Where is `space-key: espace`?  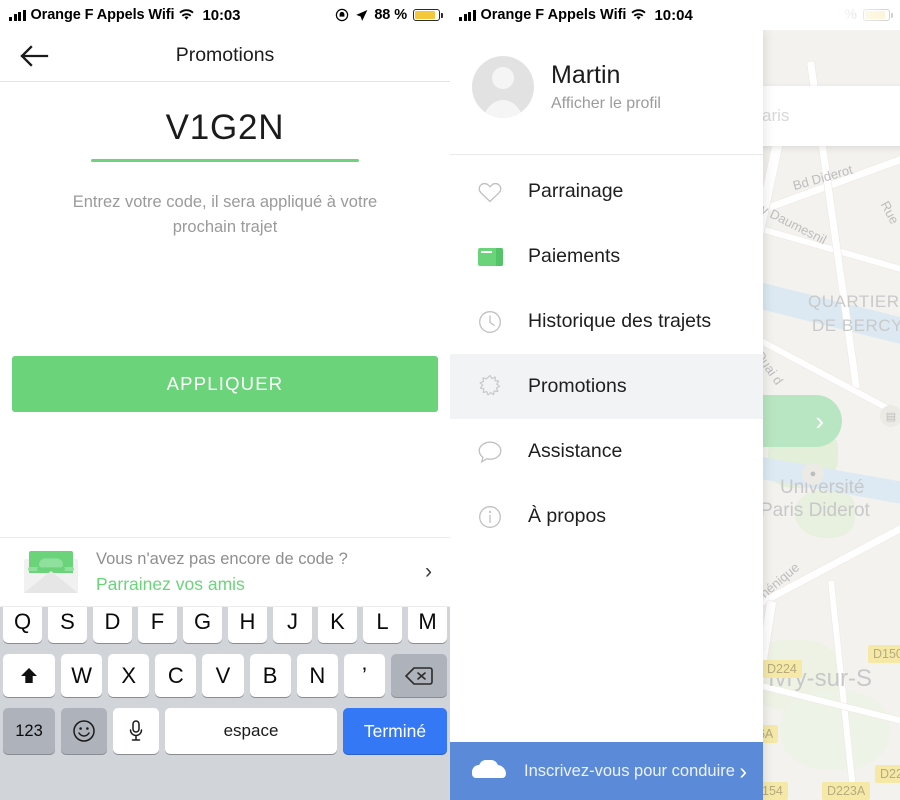 space-key: espace is located at coordinates (251, 731).